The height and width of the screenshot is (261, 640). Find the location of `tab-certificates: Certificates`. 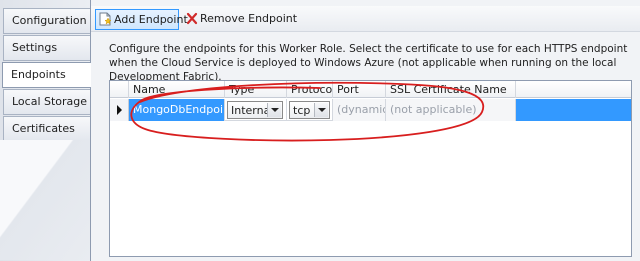

tab-certificates: Certificates is located at coordinates (46, 129).